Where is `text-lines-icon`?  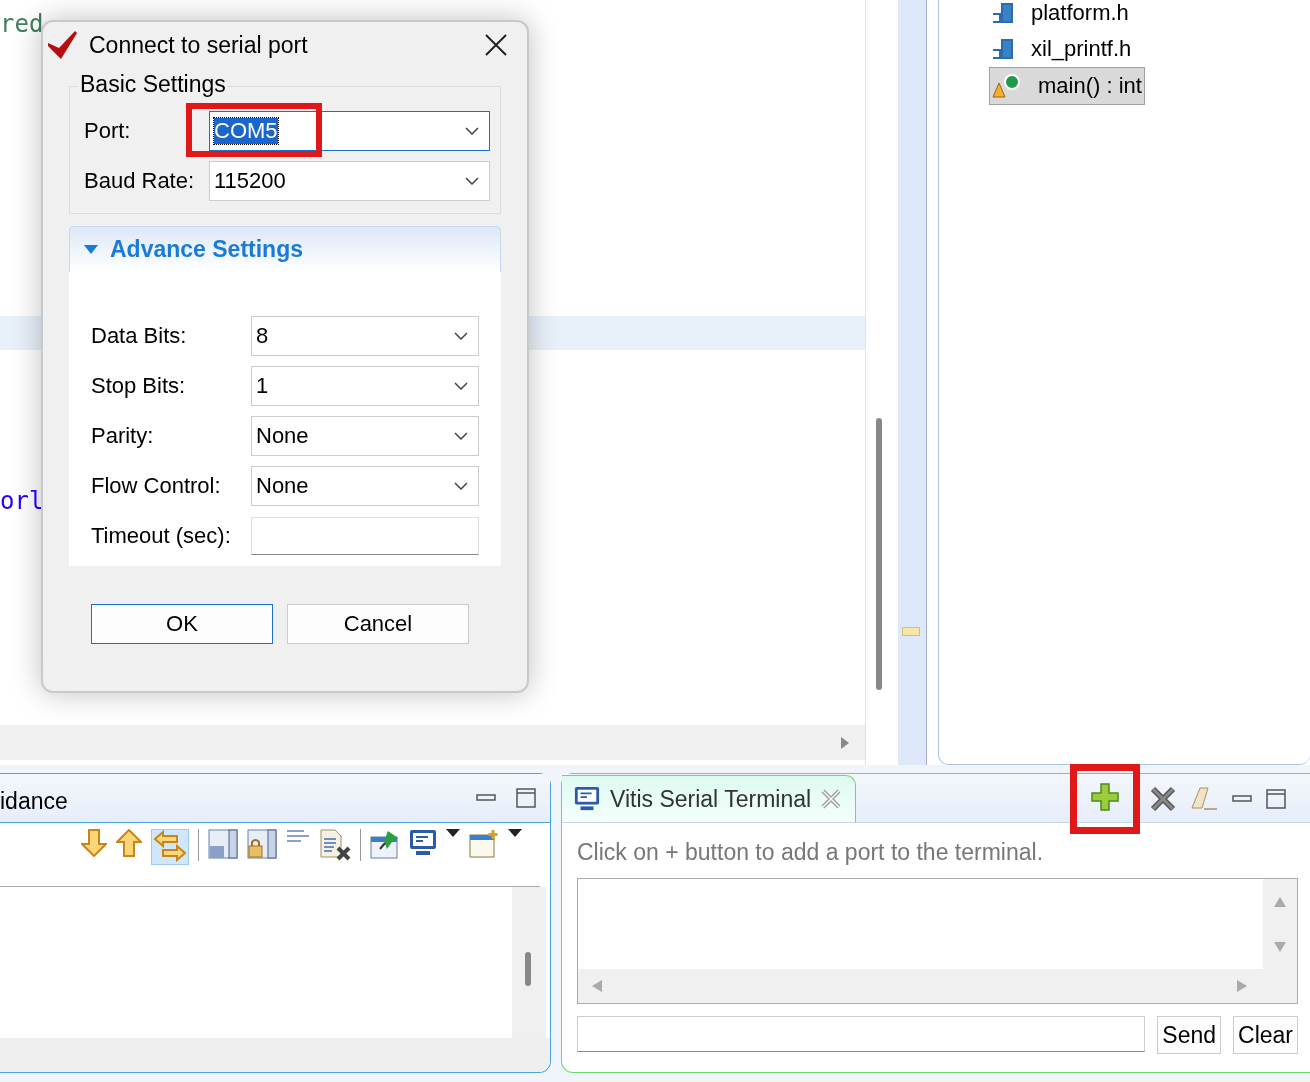
text-lines-icon is located at coordinates (298, 837).